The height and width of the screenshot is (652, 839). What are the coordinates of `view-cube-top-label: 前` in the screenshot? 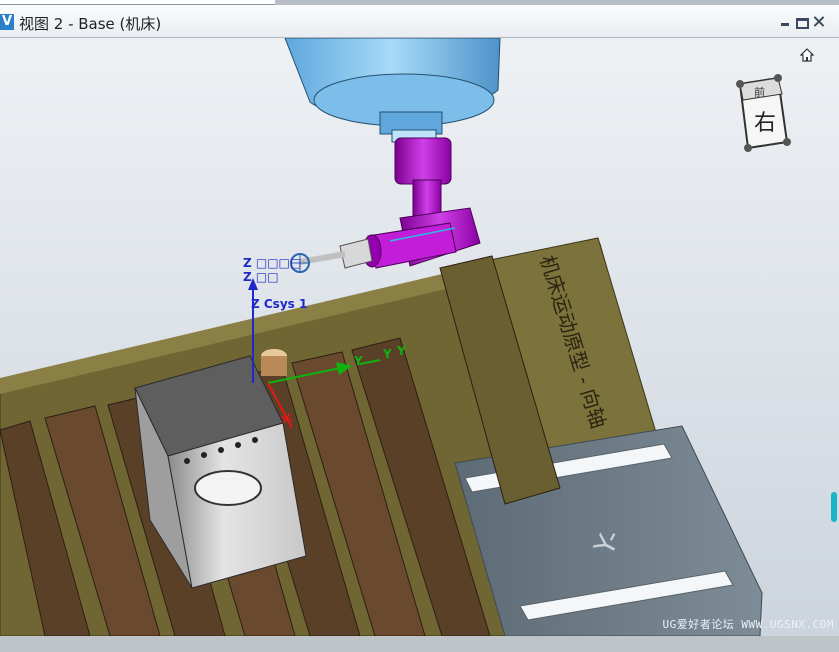 It's located at (759, 92).